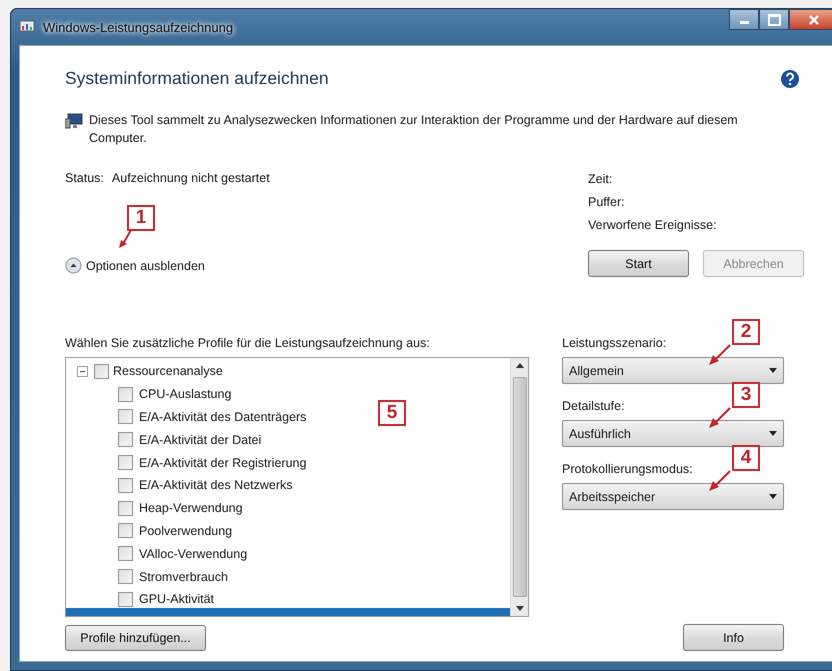 This screenshot has width=832, height=671. What do you see at coordinates (414, 129) in the screenshot?
I see `description-text: Dieses Tool sammelt zu Analysezwecken Informationen zur Interaktion der Programme und der Hardware auf diesem Computer.` at bounding box center [414, 129].